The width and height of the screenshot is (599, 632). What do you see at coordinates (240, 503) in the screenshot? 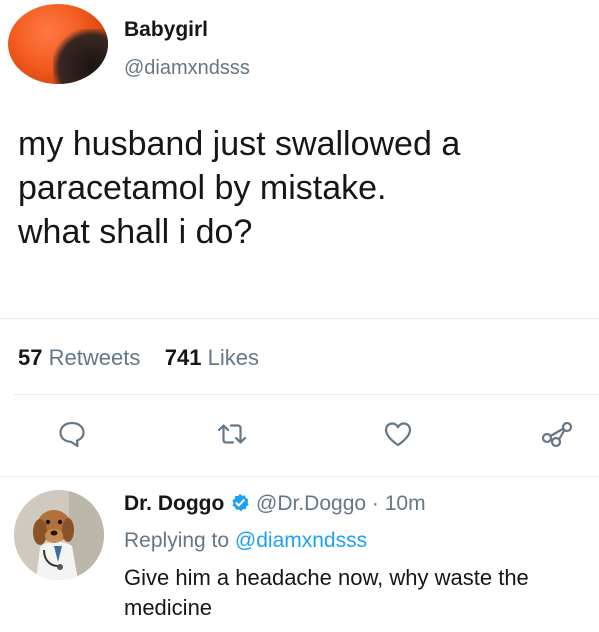
I see `verified-badge-icon` at bounding box center [240, 503].